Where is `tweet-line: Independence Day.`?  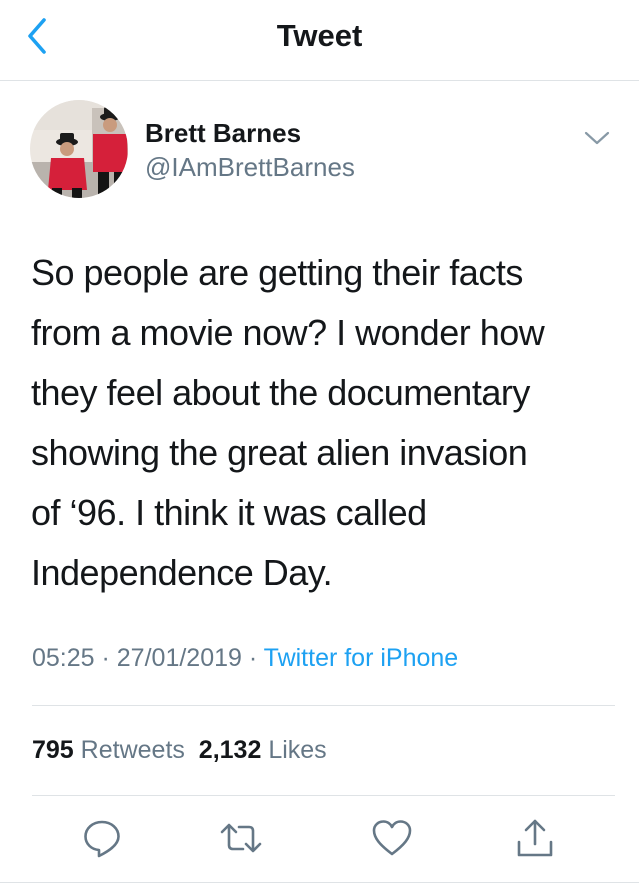 tweet-line: Independence Day. is located at coordinates (182, 572).